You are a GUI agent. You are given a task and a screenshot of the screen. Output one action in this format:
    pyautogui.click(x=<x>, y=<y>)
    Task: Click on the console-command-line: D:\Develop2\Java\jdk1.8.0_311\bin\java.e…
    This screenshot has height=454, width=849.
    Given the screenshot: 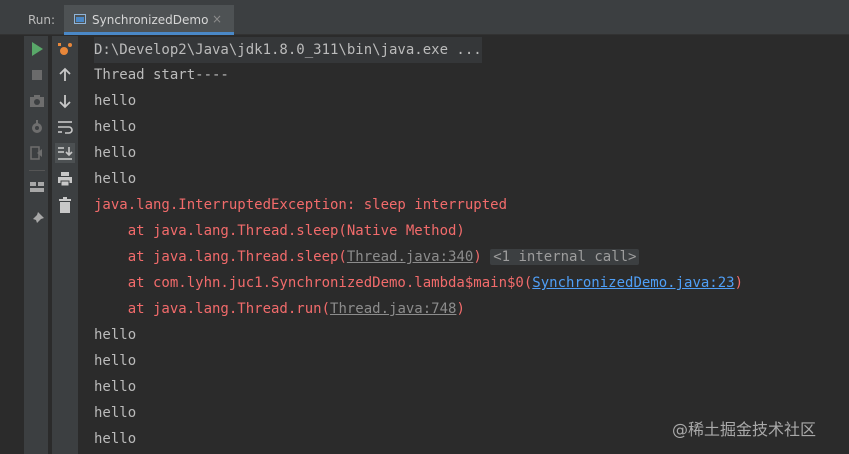 What is the action you would take?
    pyautogui.click(x=288, y=50)
    